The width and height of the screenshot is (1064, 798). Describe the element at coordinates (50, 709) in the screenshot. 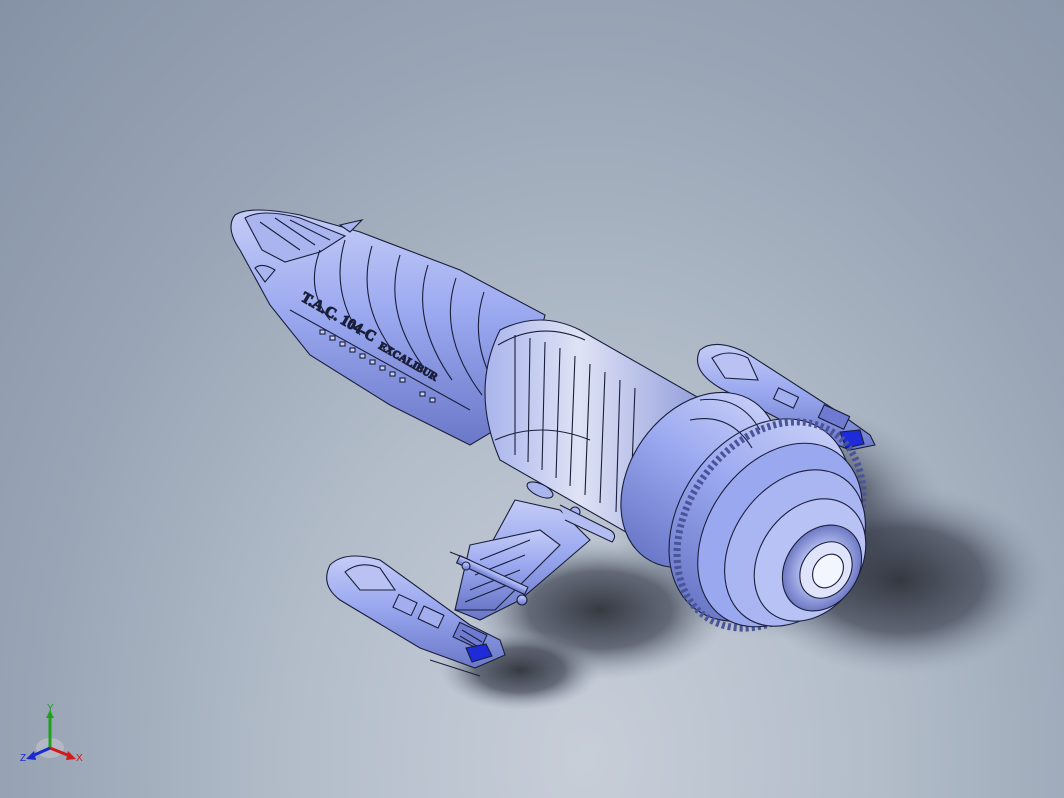

I see `triad-y-label: Y` at that location.